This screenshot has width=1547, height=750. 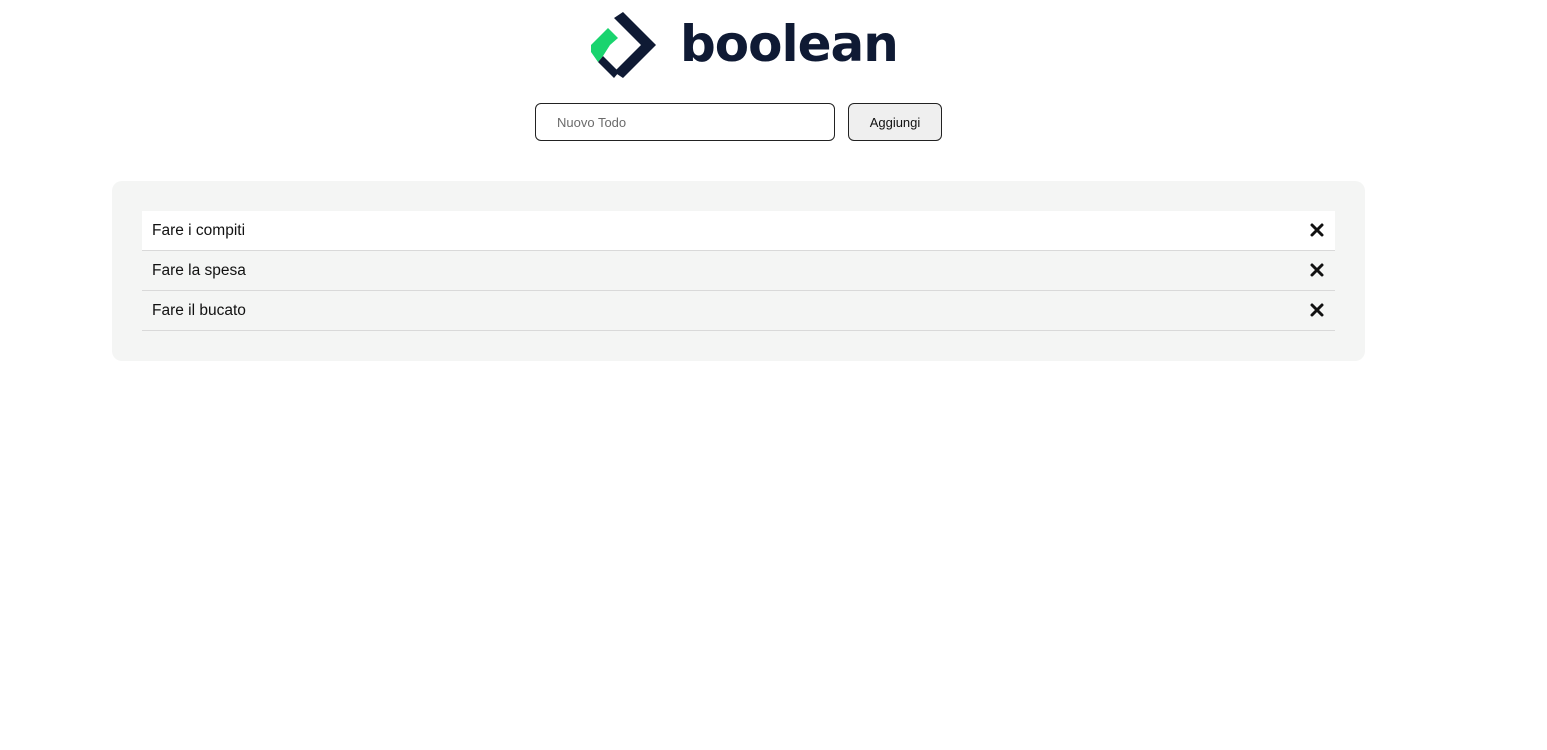 What do you see at coordinates (199, 230) in the screenshot?
I see `todo-text: Fare i compiti` at bounding box center [199, 230].